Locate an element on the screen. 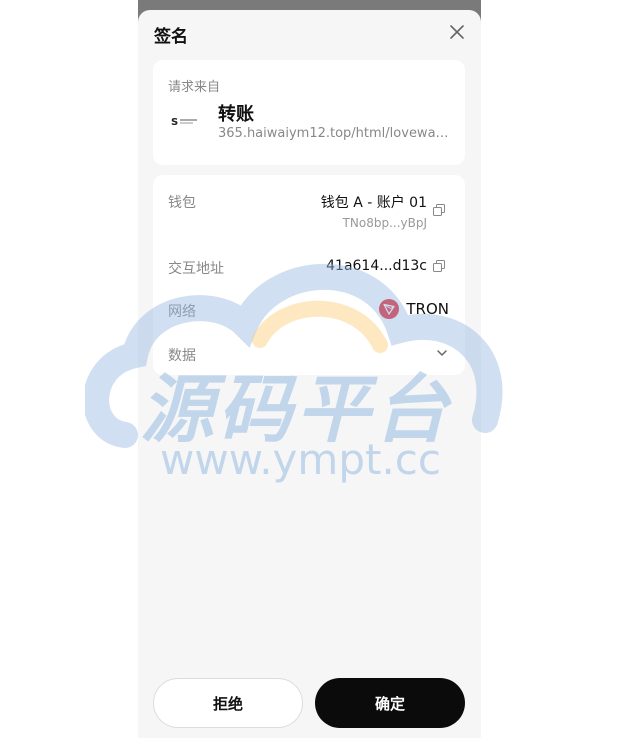 This screenshot has width=619, height=750. request-source-label: 请求来自 is located at coordinates (194, 87).